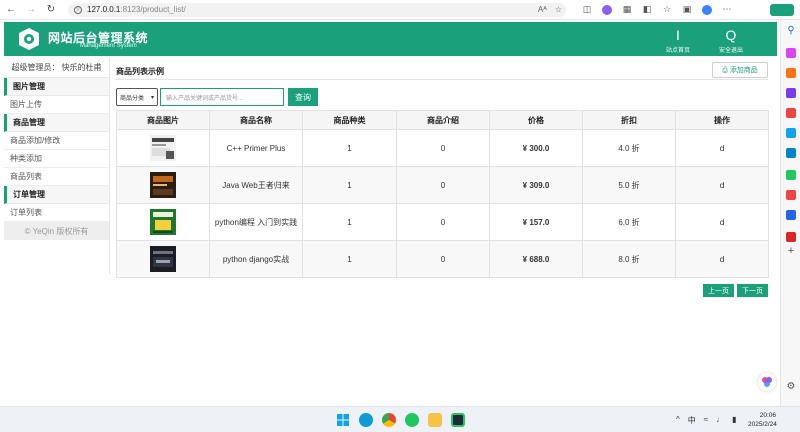 This screenshot has height=432, width=800. I want to click on copilot-sidebar-icon, so click(791, 53).